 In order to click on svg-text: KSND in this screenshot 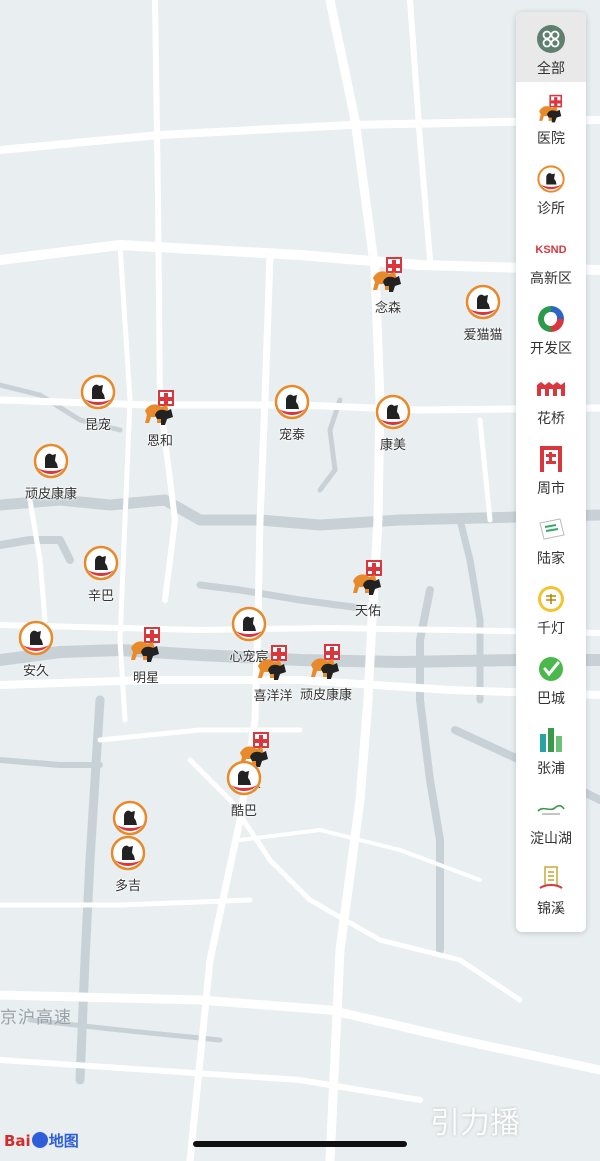, I will do `click(550, 250)`.